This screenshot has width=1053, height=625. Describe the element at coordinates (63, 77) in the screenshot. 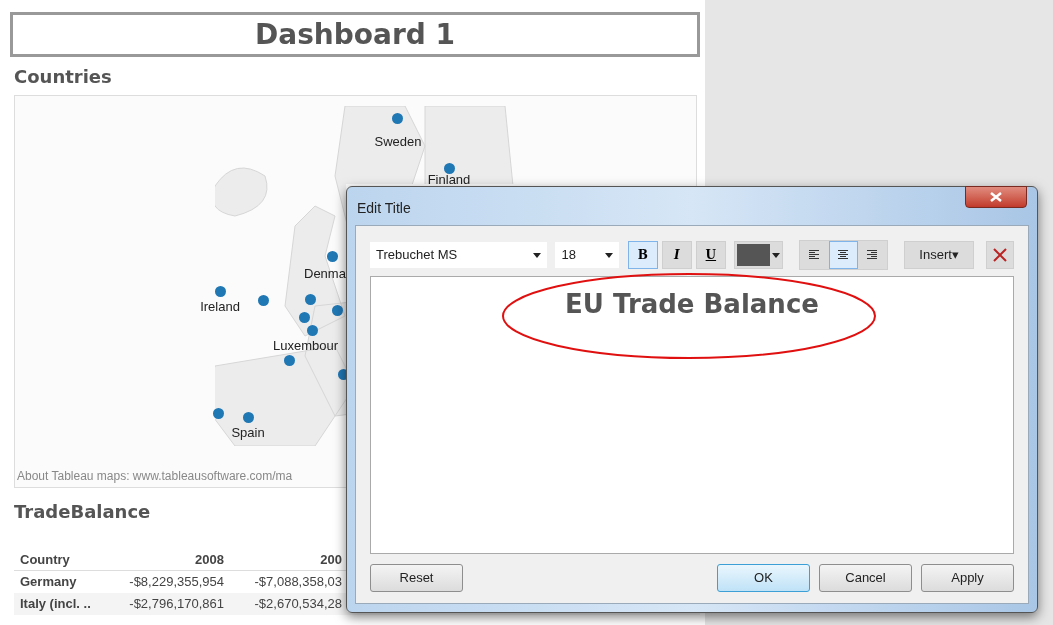

I see `section-title: Countries` at that location.